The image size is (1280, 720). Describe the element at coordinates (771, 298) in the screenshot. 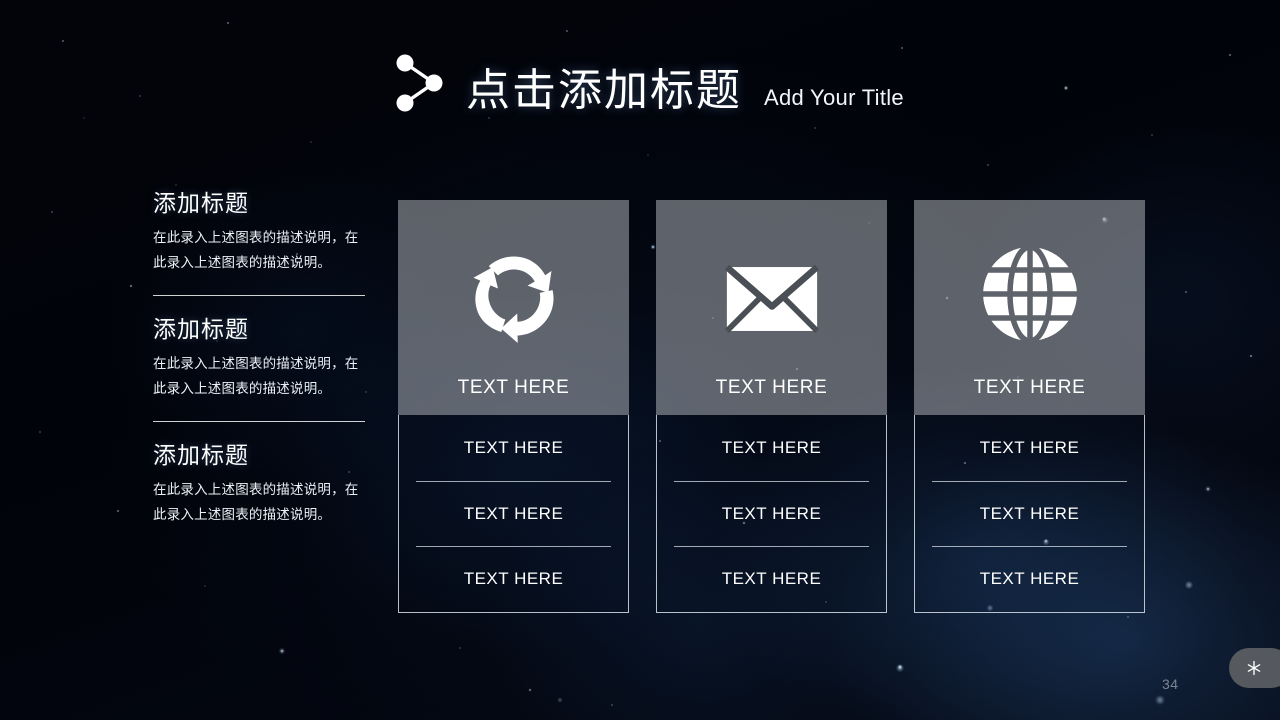

I see `envelope-icon` at that location.